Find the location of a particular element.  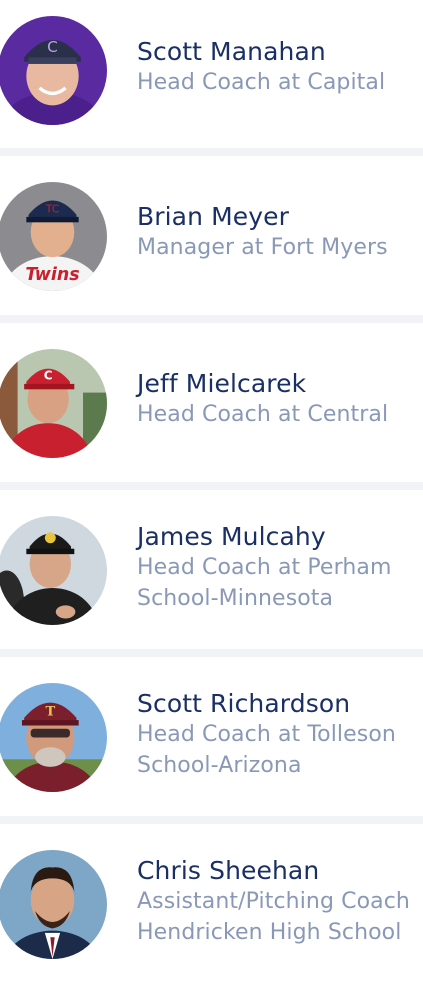

coach-role-line: School-Arizona is located at coordinates (219, 765).